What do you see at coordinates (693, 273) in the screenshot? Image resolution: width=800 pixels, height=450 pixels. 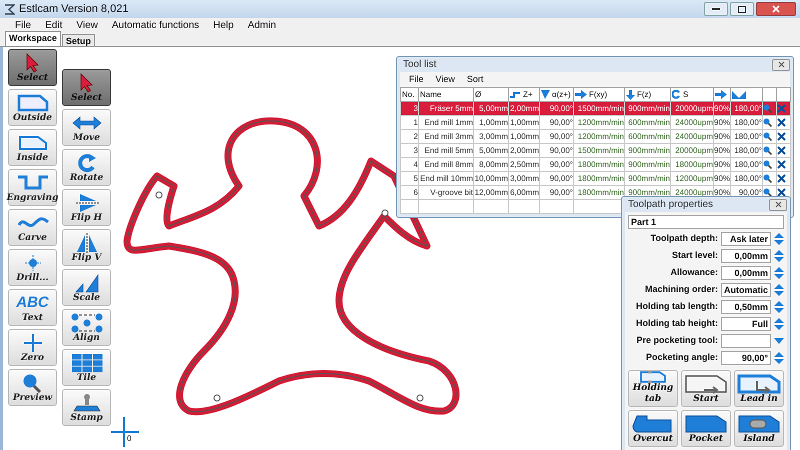 I see `field-label: Allowance:` at bounding box center [693, 273].